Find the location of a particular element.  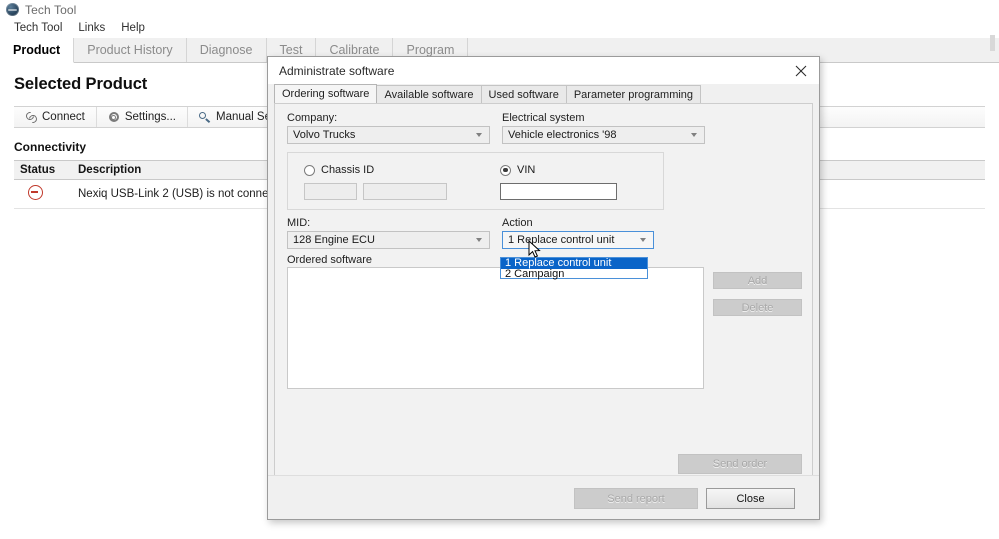

globe-icon is located at coordinates (12, 9).